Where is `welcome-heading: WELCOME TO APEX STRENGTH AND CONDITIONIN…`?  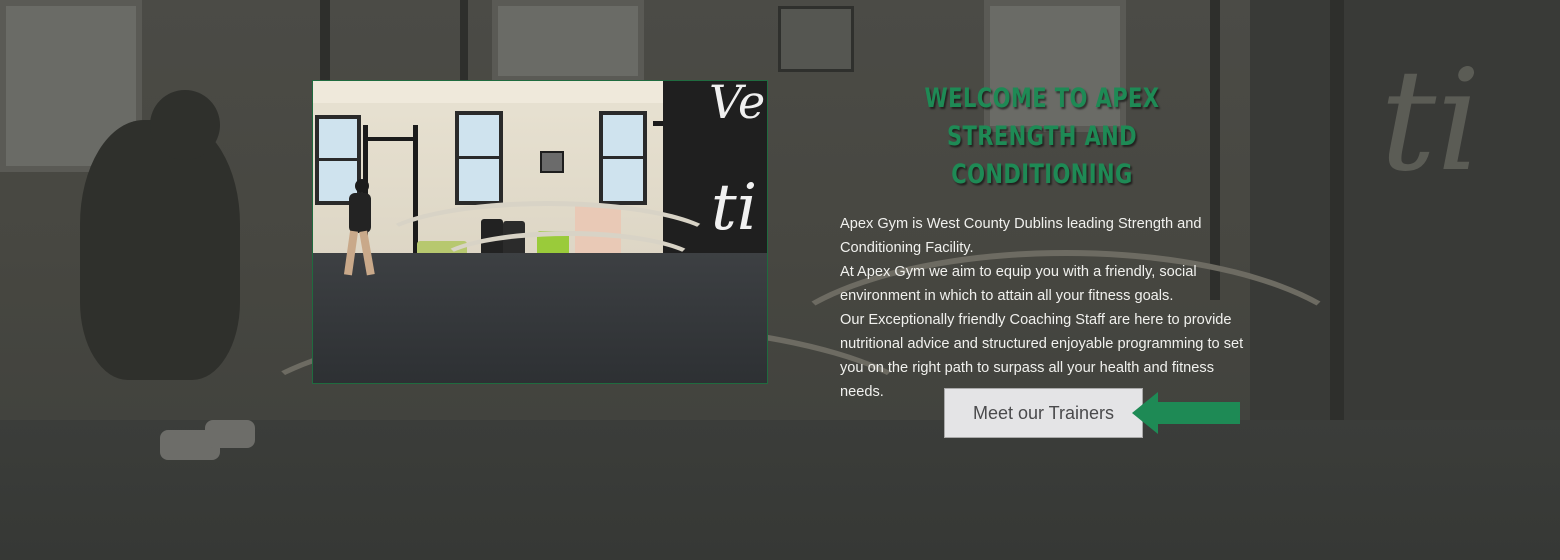
welcome-heading: WELCOME TO APEX STRENGTH AND CONDITIONIN… is located at coordinates (1042, 136).